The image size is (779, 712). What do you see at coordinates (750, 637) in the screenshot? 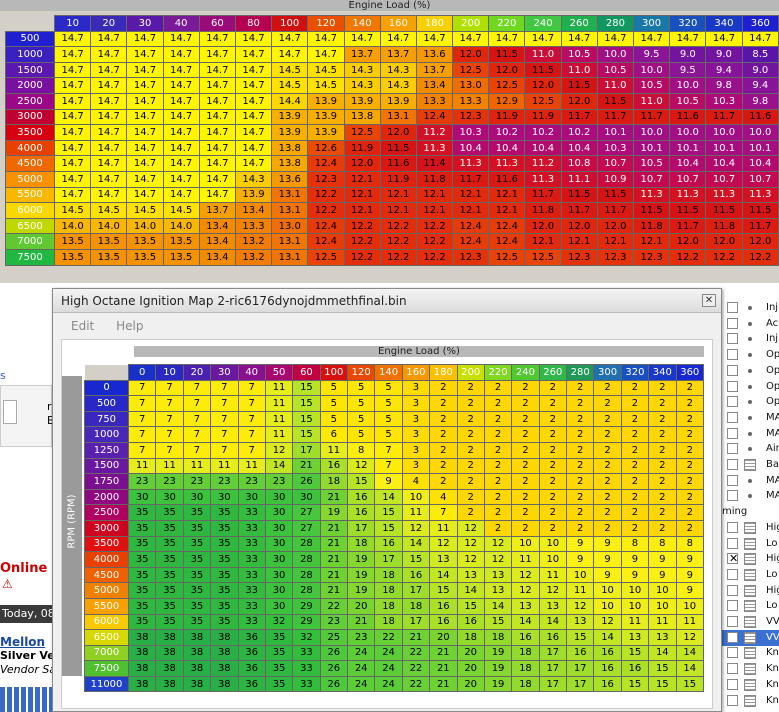
I see `map-list-item: VV` at bounding box center [750, 637].